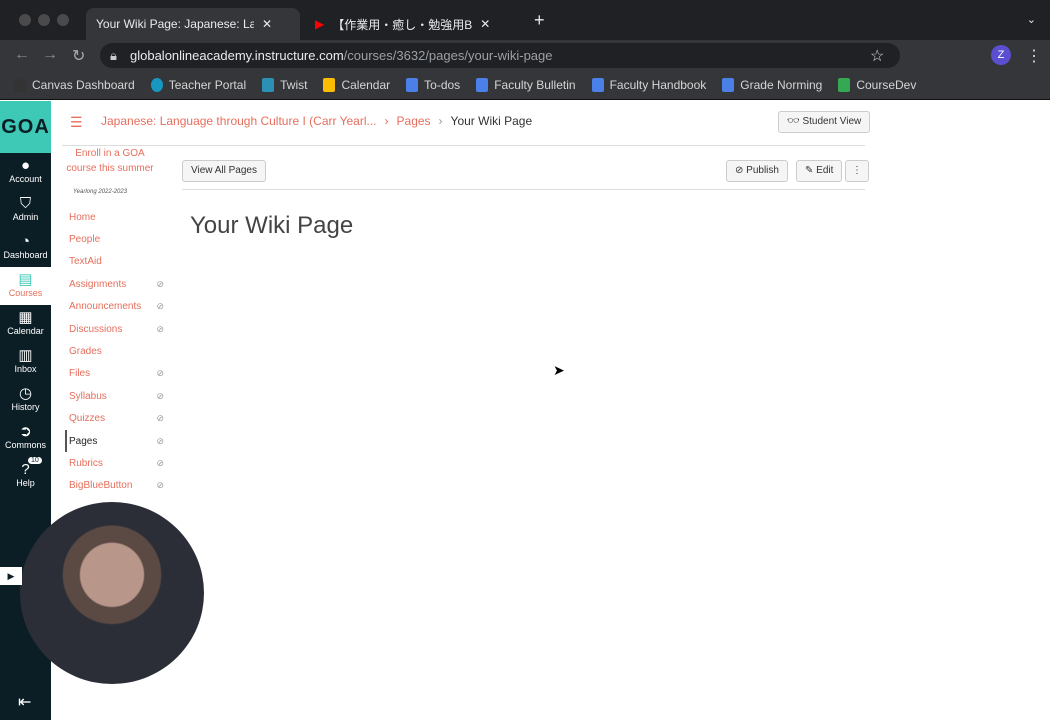  Describe the element at coordinates (648, 84) in the screenshot. I see `bookmark: Faculty Handbook` at that location.